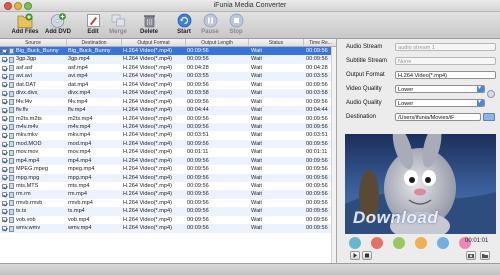  I want to click on column-header-output-length: Output Length, so click(217, 43).